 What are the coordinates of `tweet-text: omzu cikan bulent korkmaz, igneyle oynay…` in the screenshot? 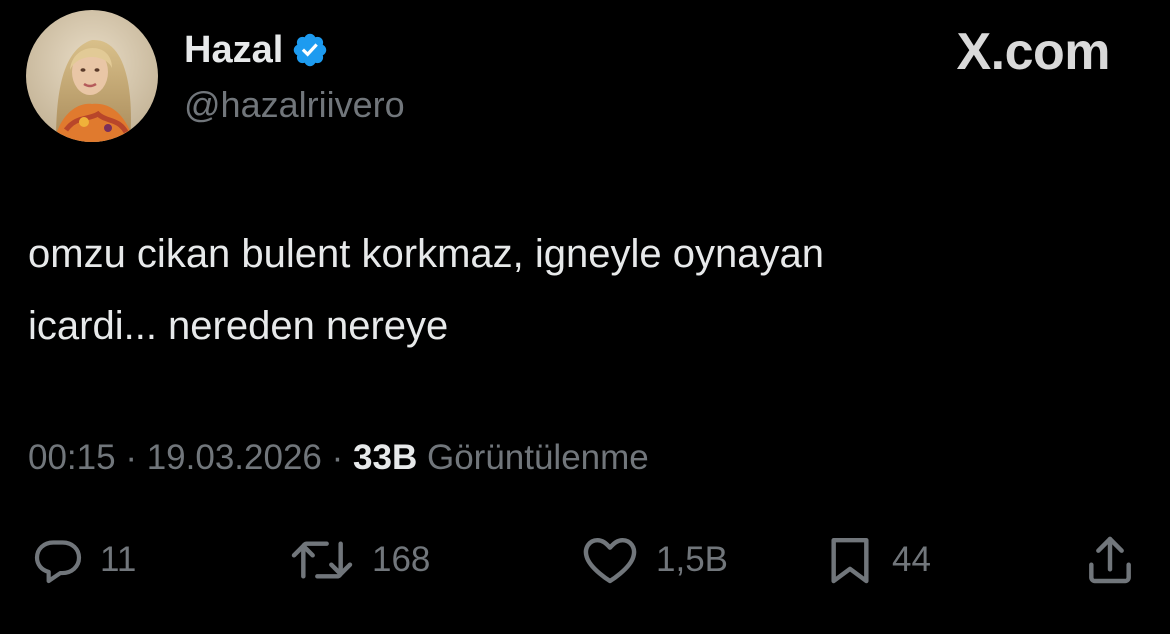 It's located at (426, 290).